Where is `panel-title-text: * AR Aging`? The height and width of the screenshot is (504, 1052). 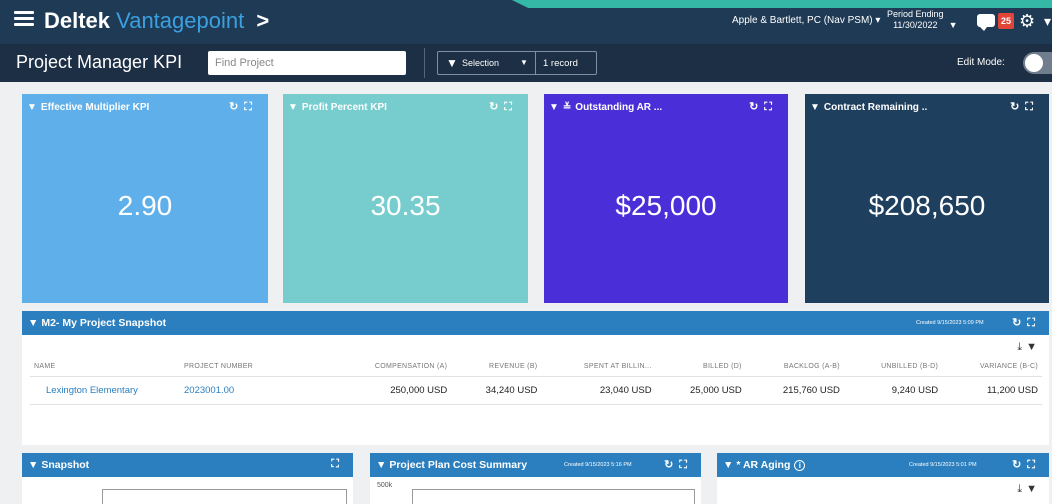
panel-title-text: * AR Aging is located at coordinates (763, 465).